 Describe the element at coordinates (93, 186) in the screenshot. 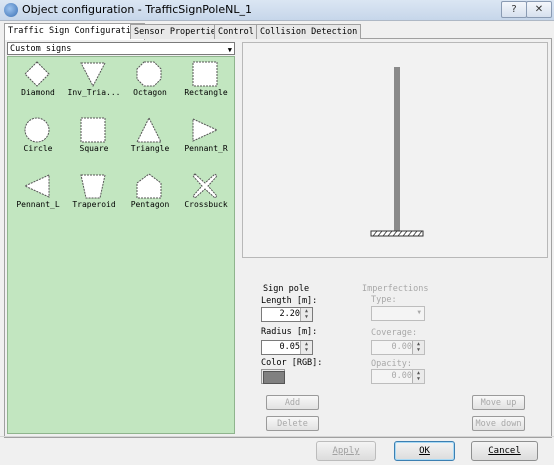

I see `trapezoid-icon` at that location.